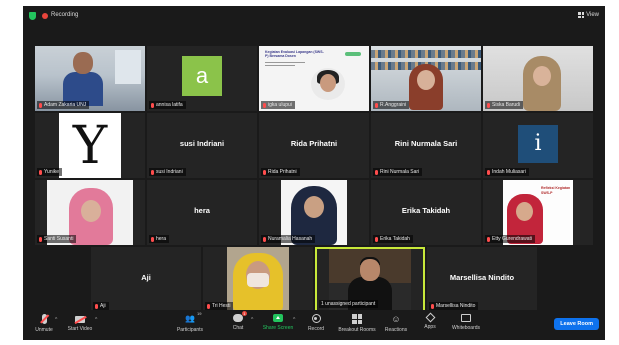  I want to click on participant-name-tag: 1 unassigned participant, so click(349, 304).